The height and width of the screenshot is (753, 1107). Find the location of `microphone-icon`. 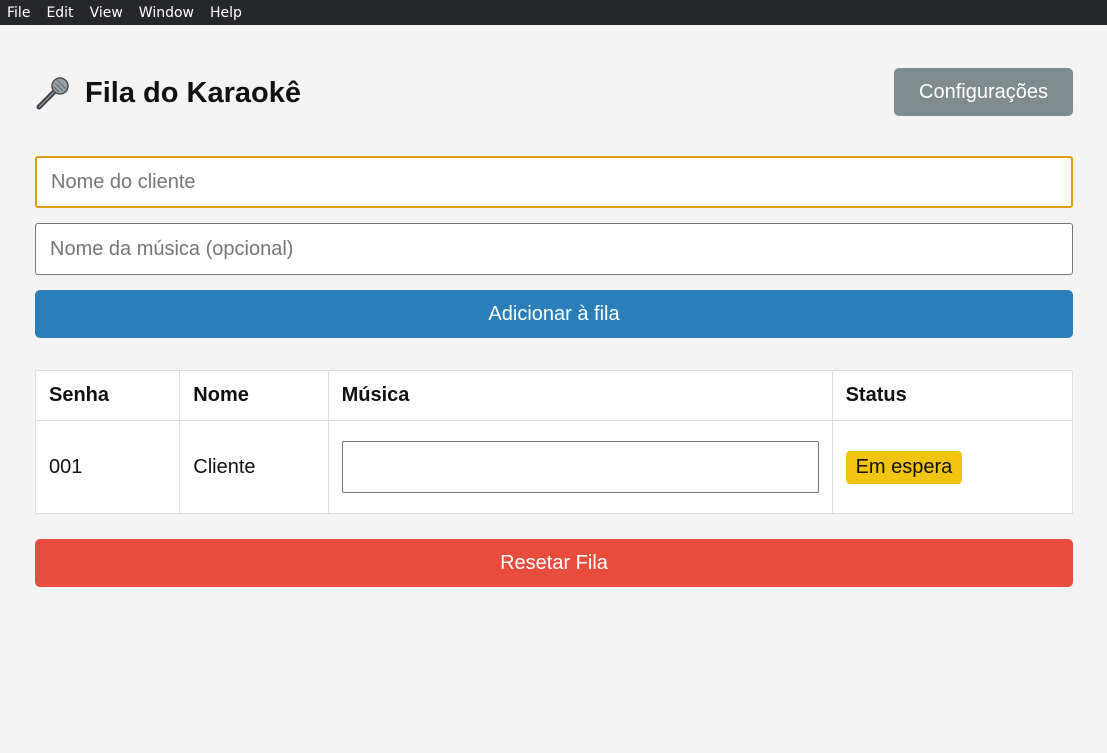

microphone-icon is located at coordinates (52, 93).